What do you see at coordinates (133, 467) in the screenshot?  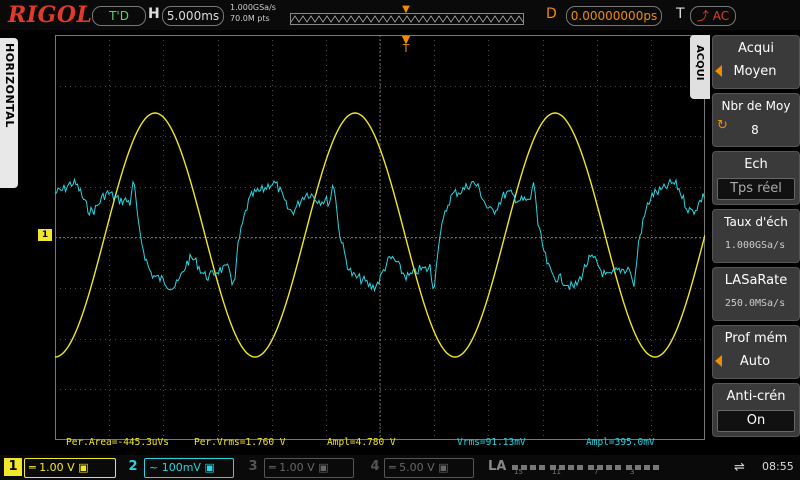 I see `ch2-number: 2` at bounding box center [133, 467].